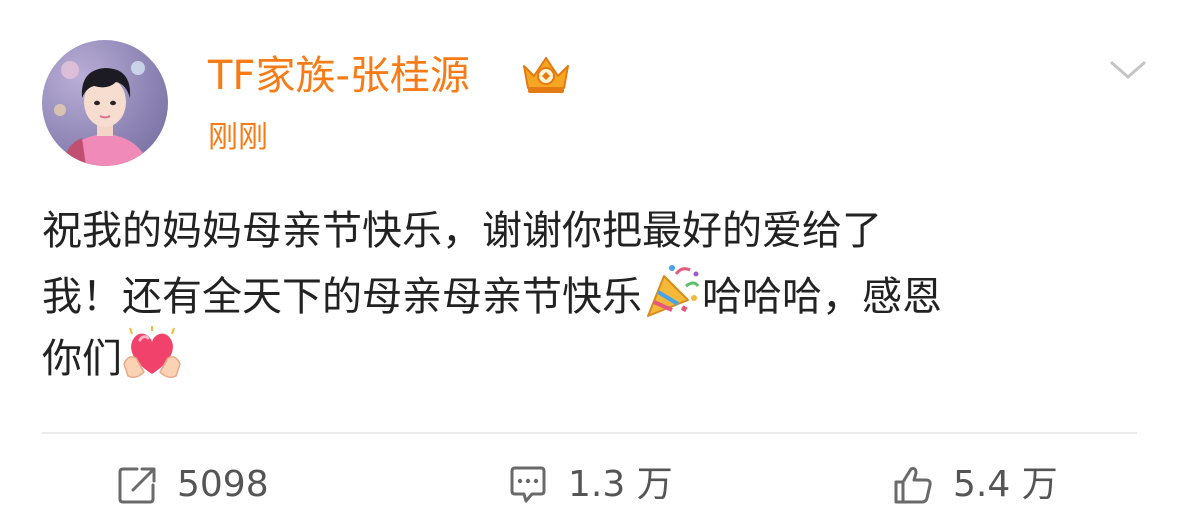 Image resolution: width=1179 pixels, height=516 pixels. Describe the element at coordinates (822, 297) in the screenshot. I see `post-text-segment: 哈哈哈，感恩` at that location.